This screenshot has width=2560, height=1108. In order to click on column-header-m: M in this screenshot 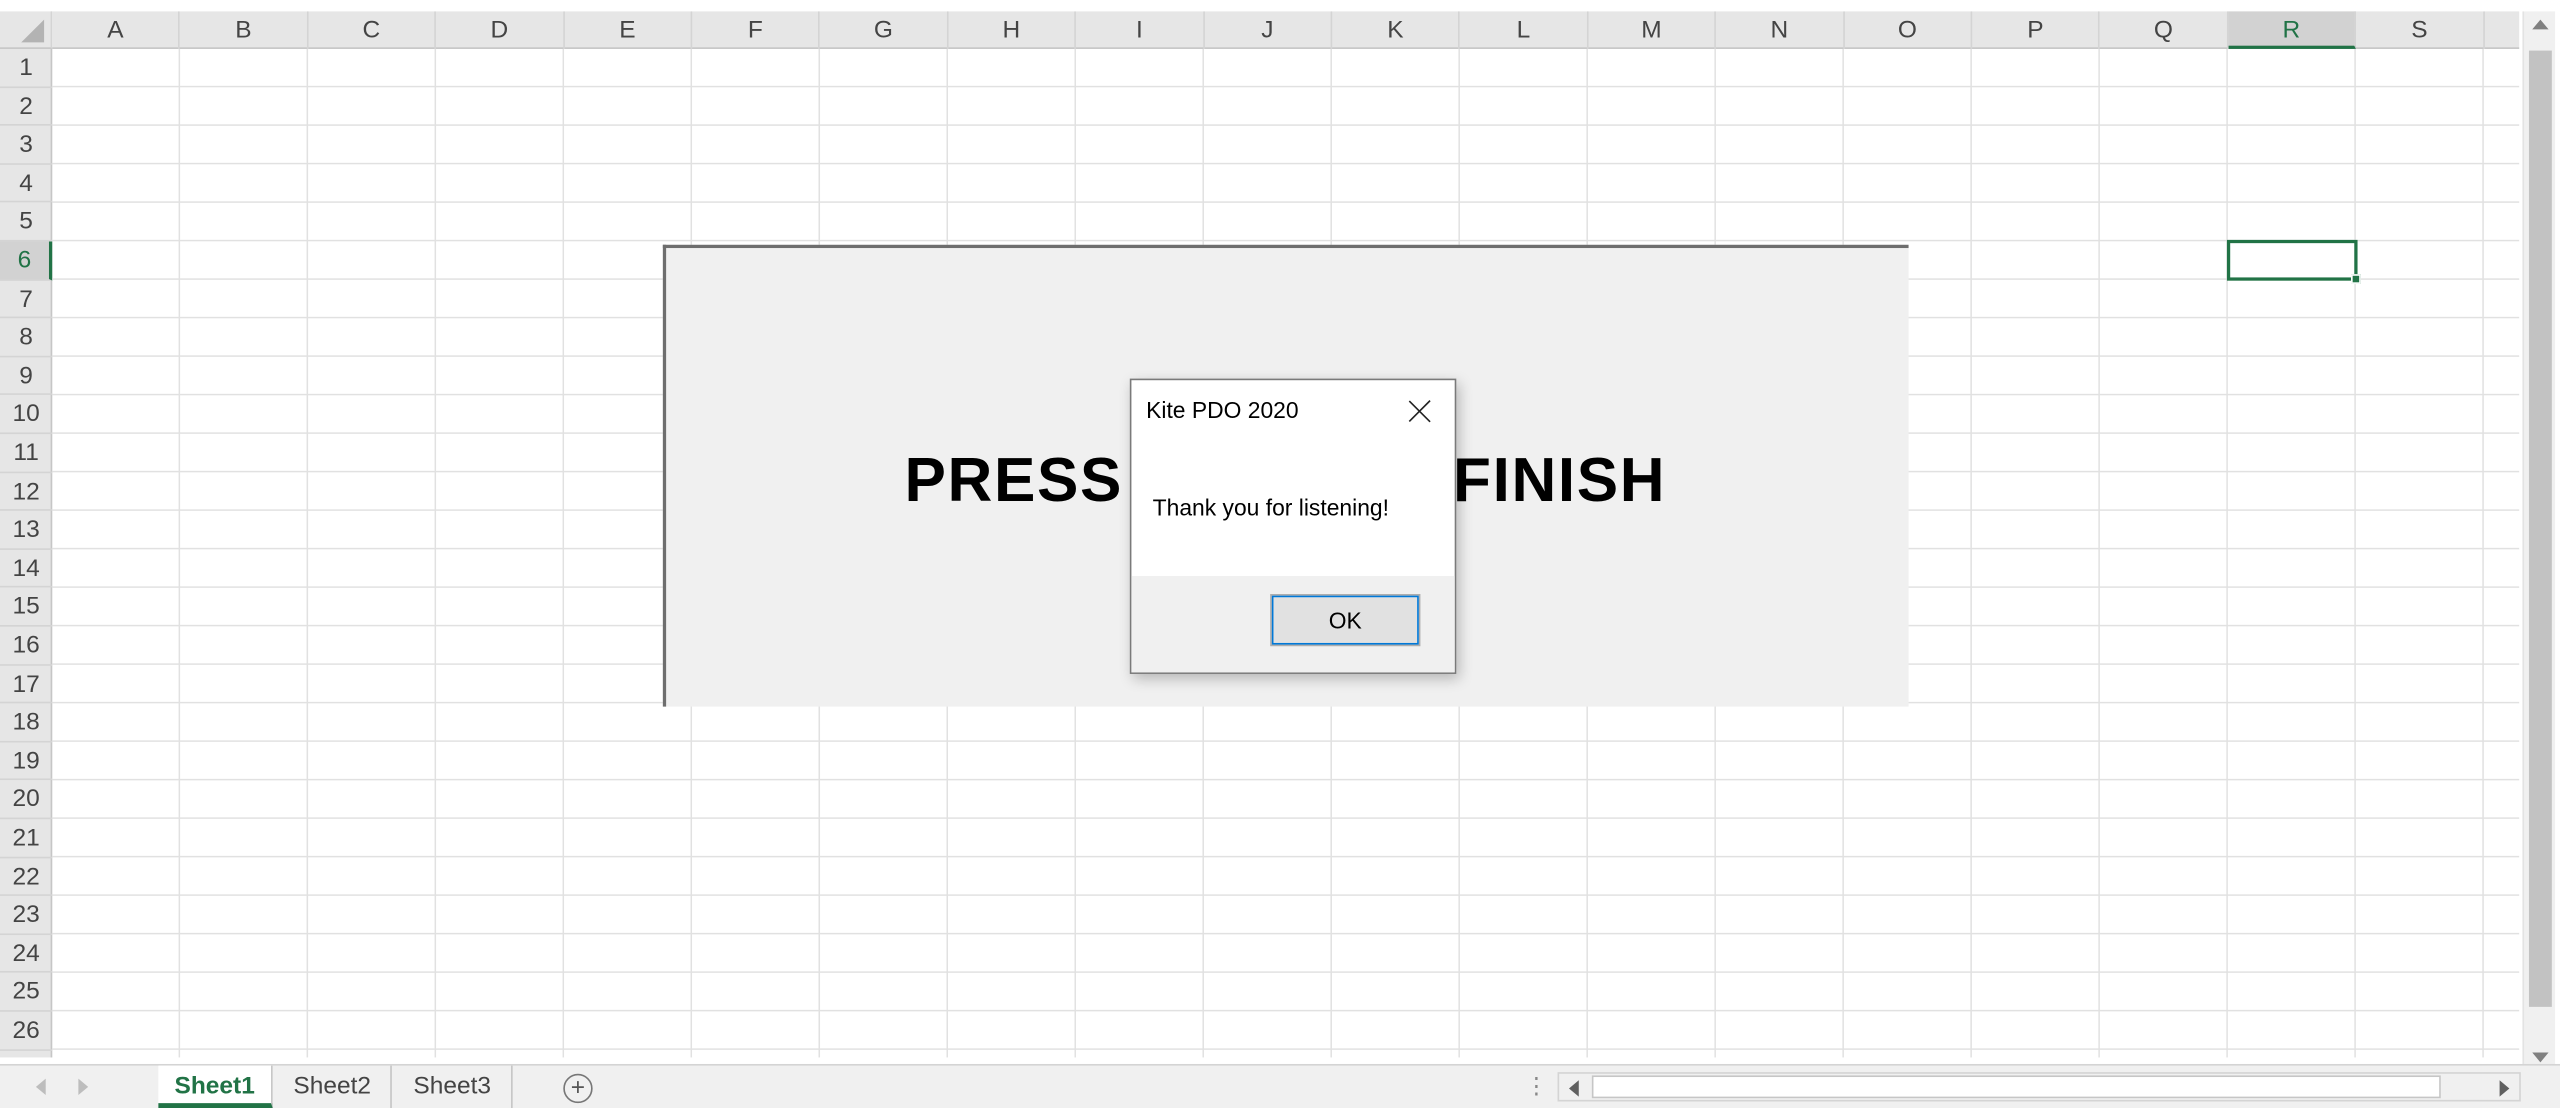, I will do `click(1652, 30)`.